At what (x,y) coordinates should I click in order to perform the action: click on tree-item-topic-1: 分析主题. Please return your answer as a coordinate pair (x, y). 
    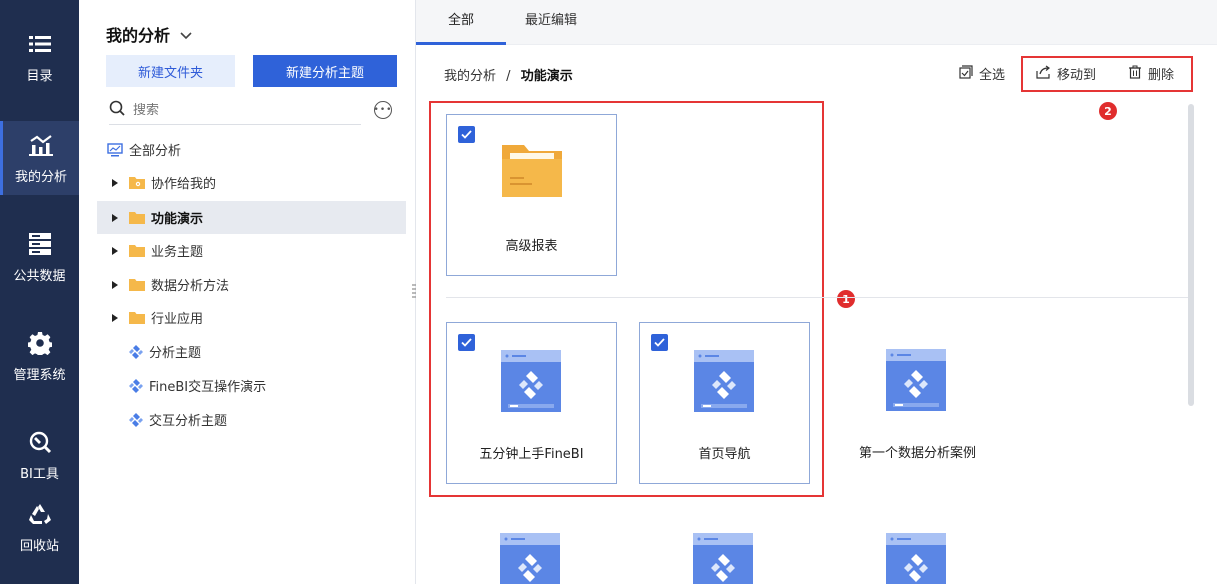
    Looking at the image, I should click on (251, 351).